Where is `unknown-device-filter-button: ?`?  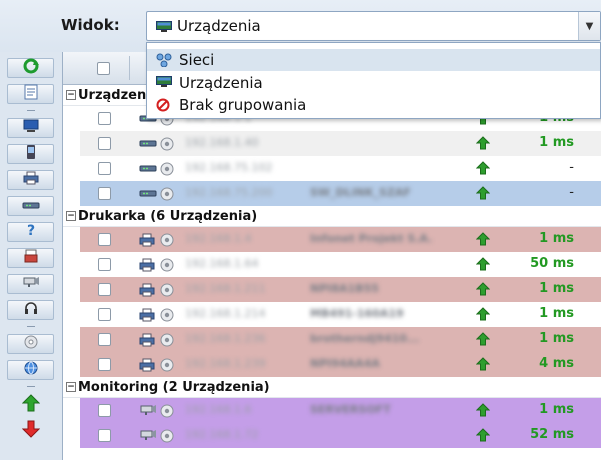
unknown-device-filter-button: ? is located at coordinates (30, 232).